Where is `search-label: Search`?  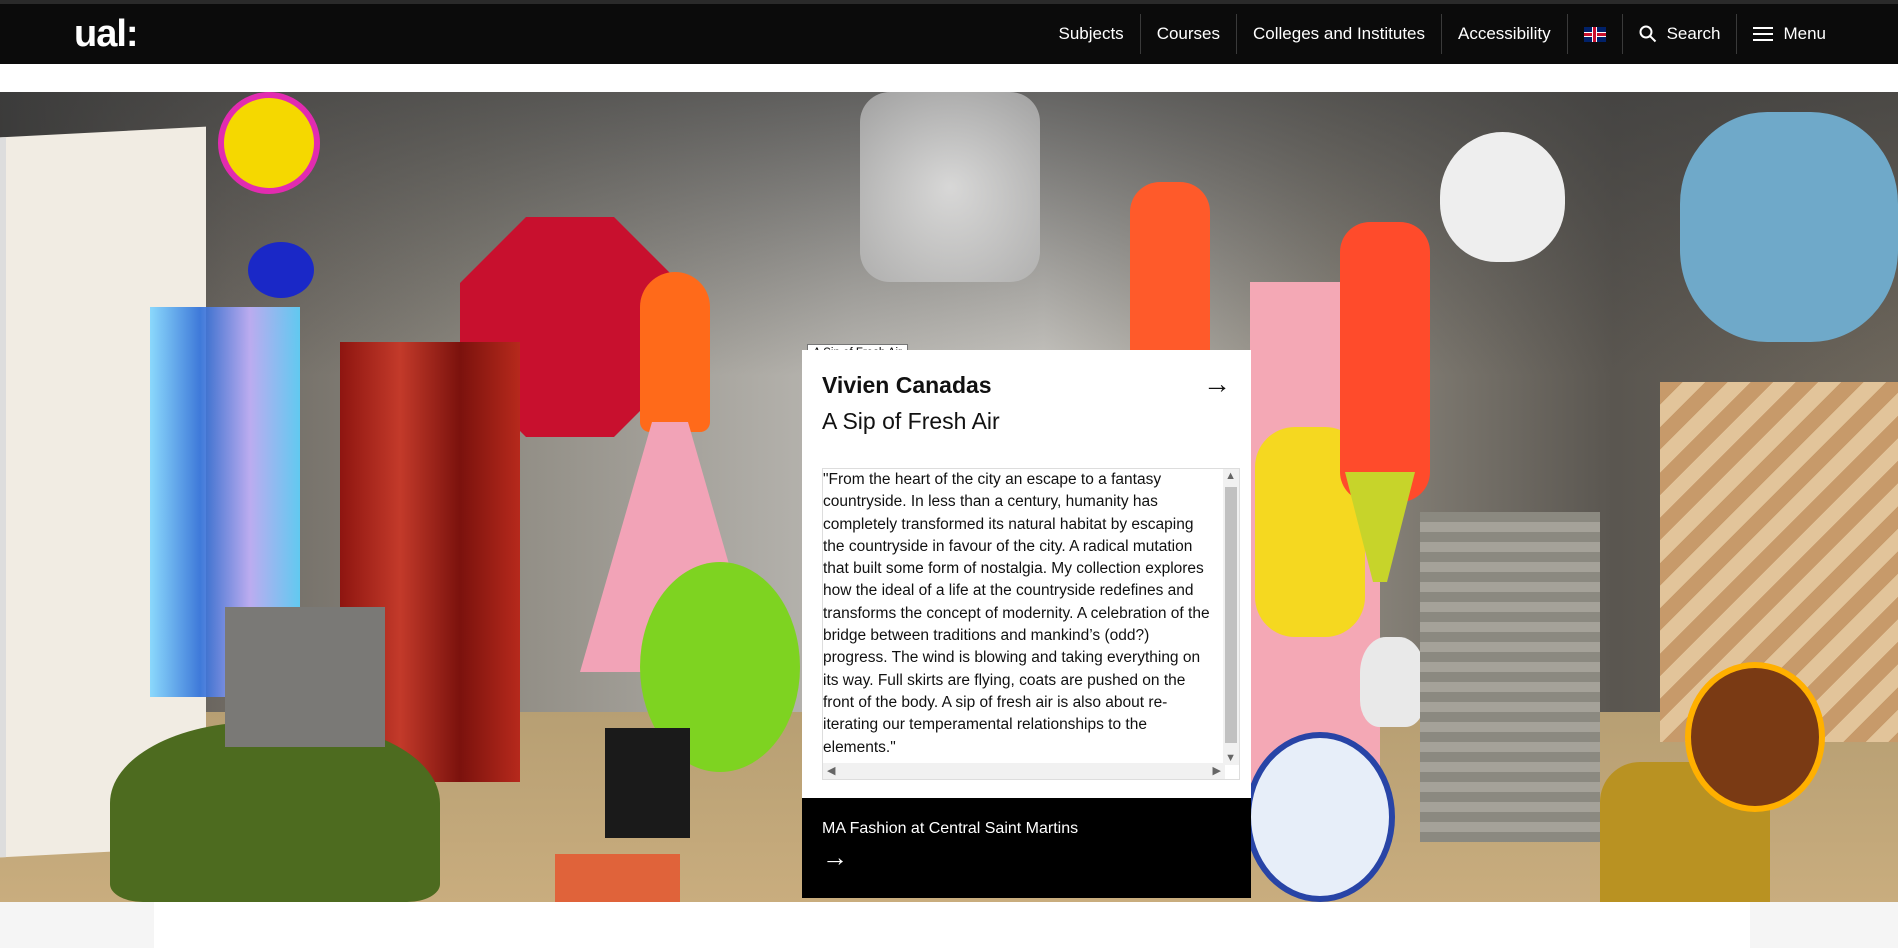
search-label: Search is located at coordinates (1693, 33).